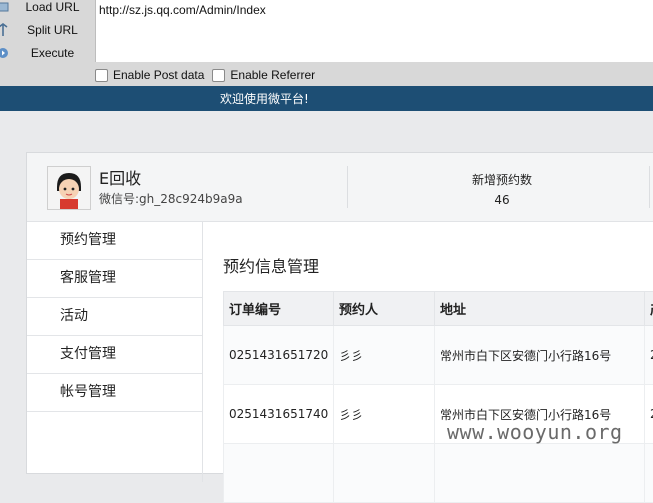 Image resolution: width=653 pixels, height=503 pixels. I want to click on sidebar-item-customer-service: 客服管理, so click(114, 279).